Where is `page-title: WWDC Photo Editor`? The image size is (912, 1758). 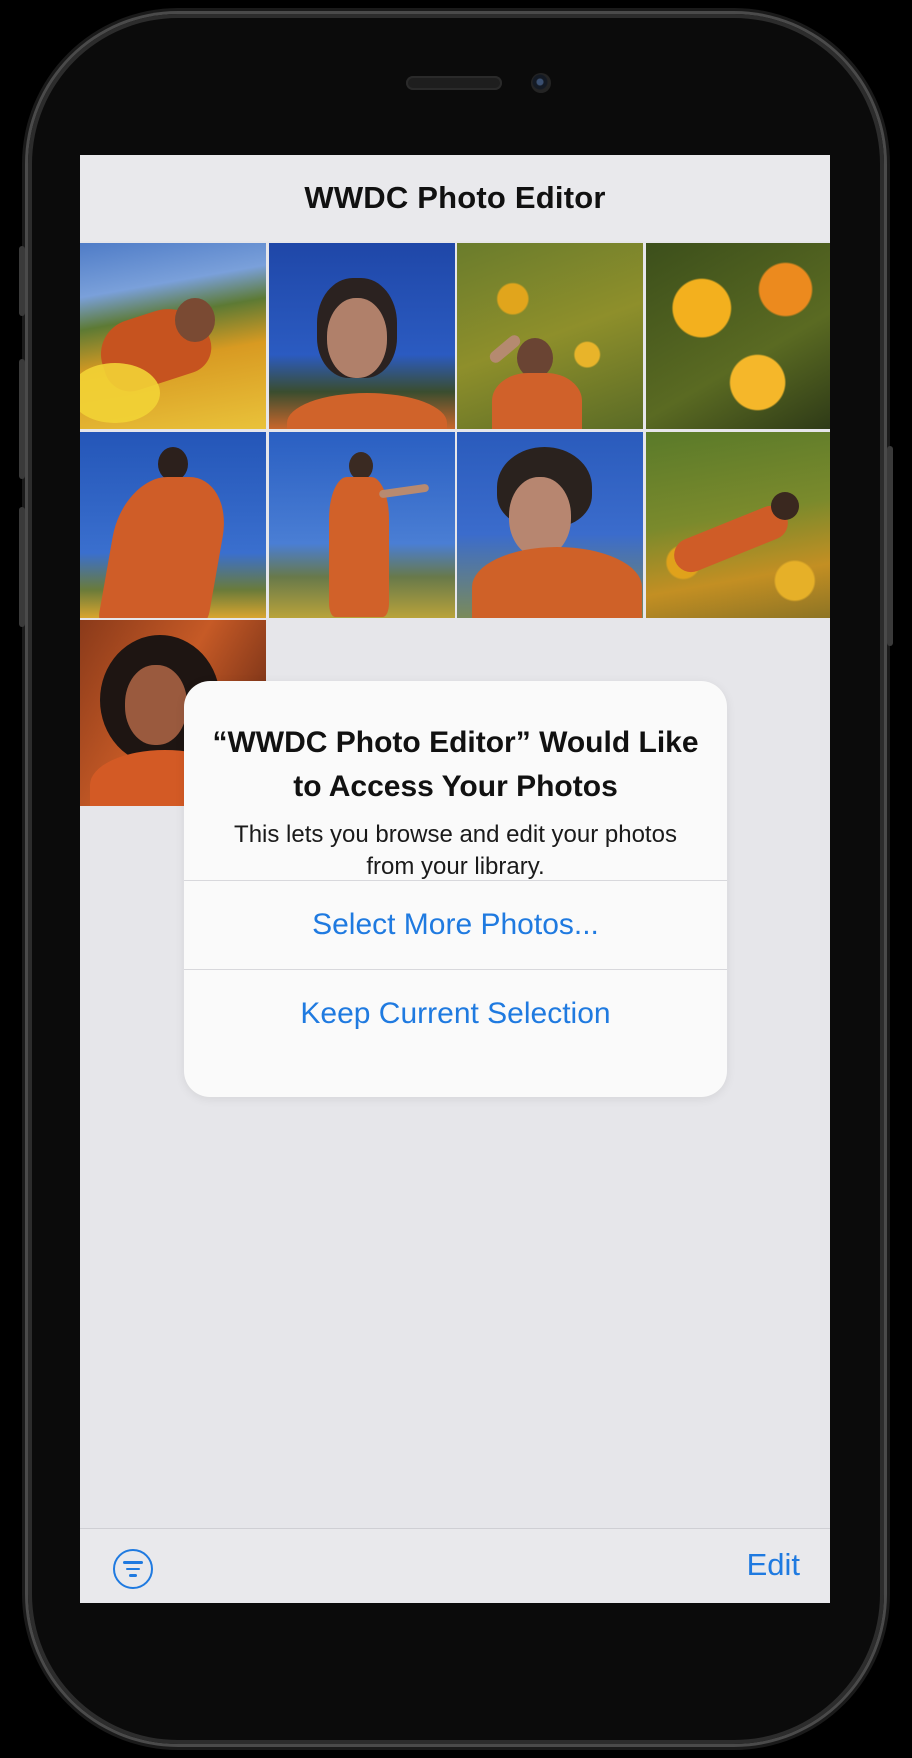 page-title: WWDC Photo Editor is located at coordinates (455, 197).